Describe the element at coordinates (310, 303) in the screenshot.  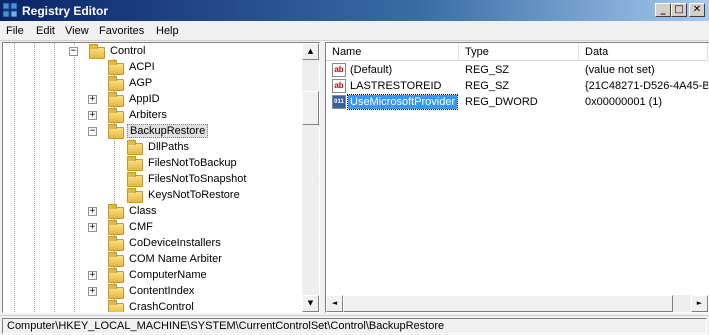
I see `scroll-down-button: ▼` at that location.